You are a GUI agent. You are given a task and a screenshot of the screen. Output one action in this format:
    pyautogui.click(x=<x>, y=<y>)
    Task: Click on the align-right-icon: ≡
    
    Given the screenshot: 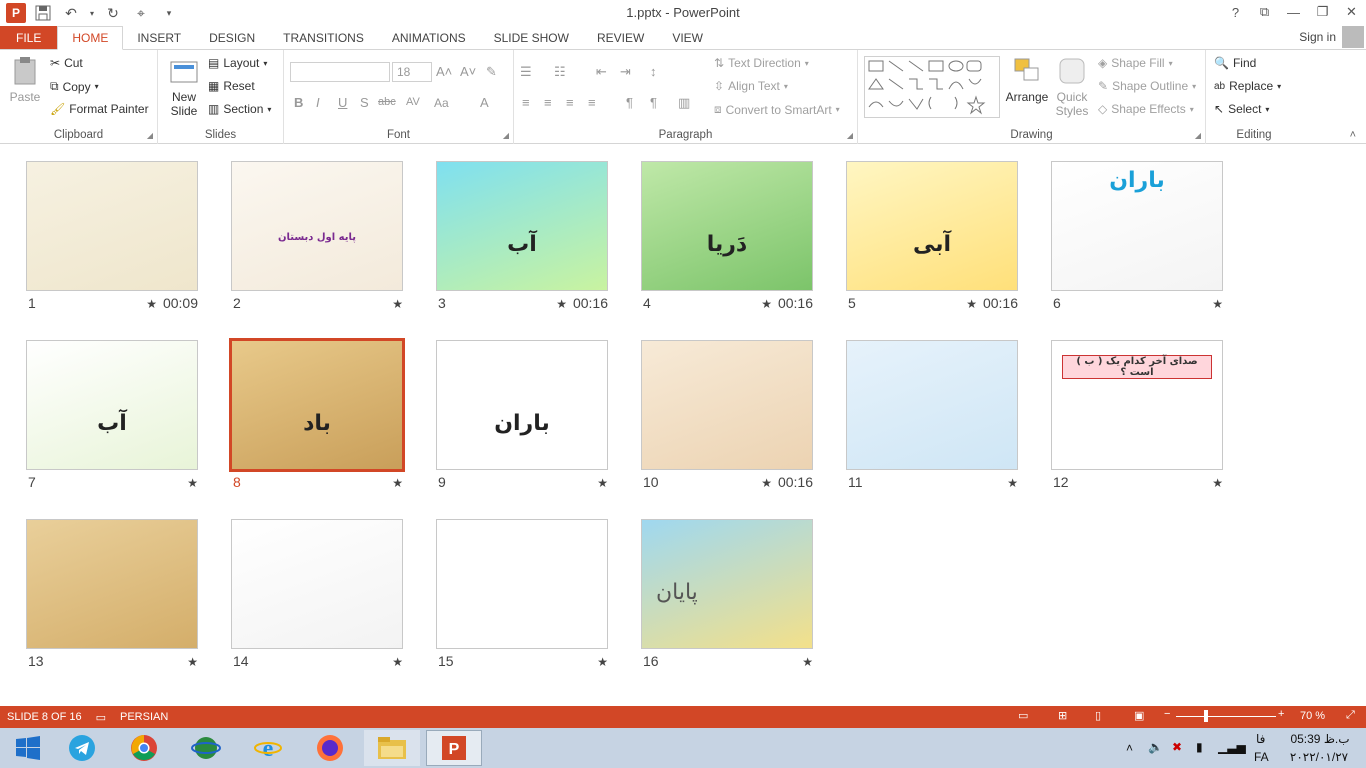 What is the action you would take?
    pyautogui.click(x=570, y=102)
    